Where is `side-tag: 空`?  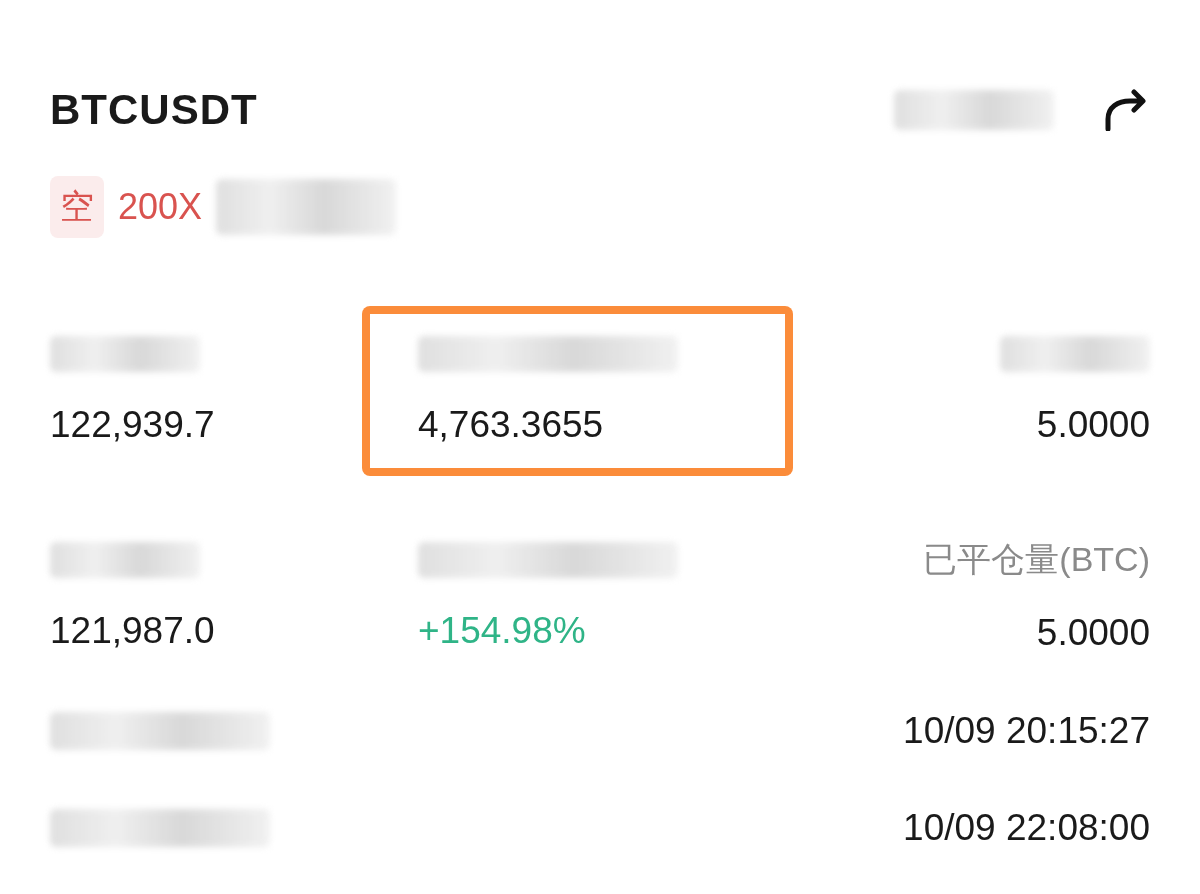 side-tag: 空 is located at coordinates (77, 207).